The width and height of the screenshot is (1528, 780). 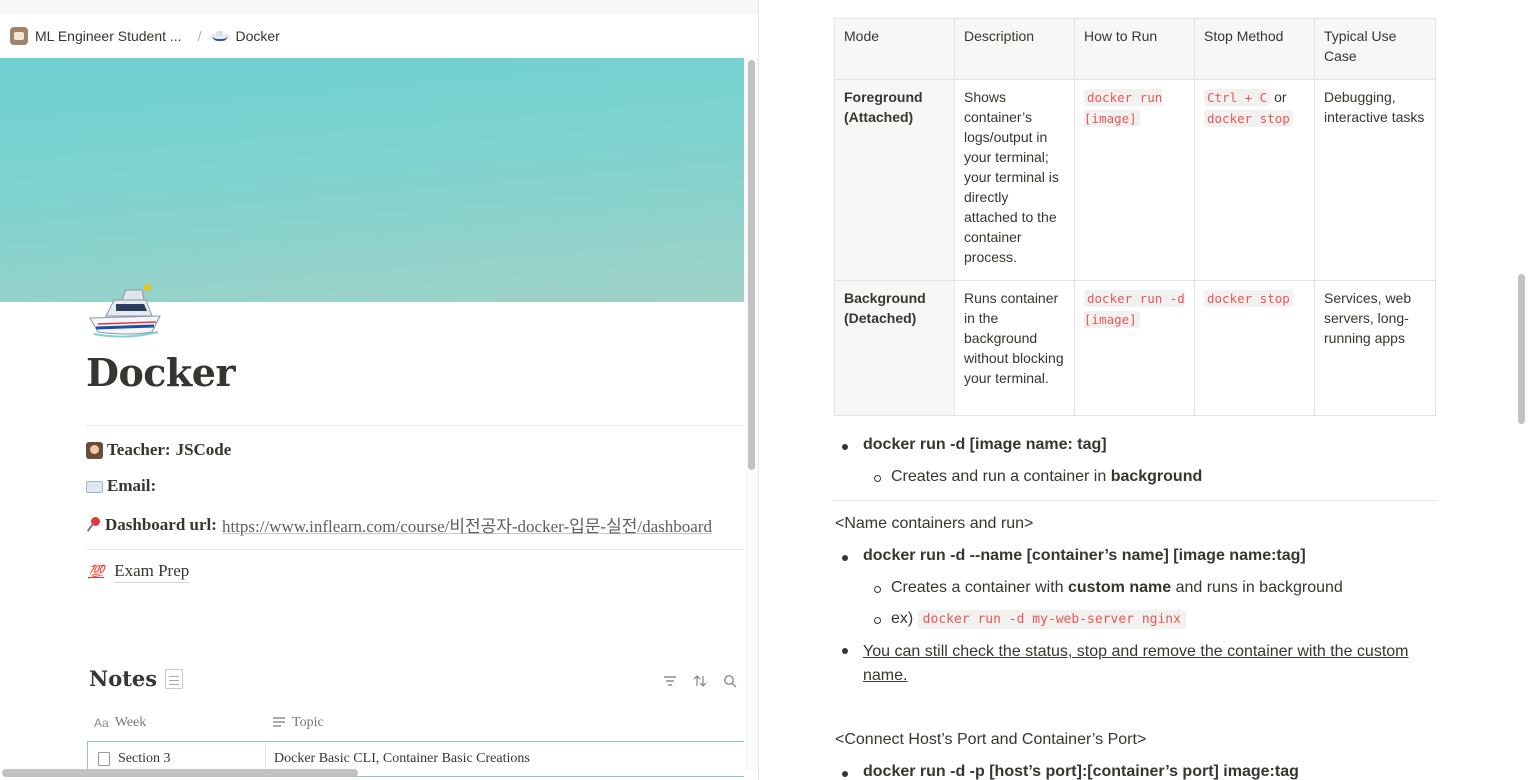 What do you see at coordinates (379, 7) in the screenshot?
I see `top-strip` at bounding box center [379, 7].